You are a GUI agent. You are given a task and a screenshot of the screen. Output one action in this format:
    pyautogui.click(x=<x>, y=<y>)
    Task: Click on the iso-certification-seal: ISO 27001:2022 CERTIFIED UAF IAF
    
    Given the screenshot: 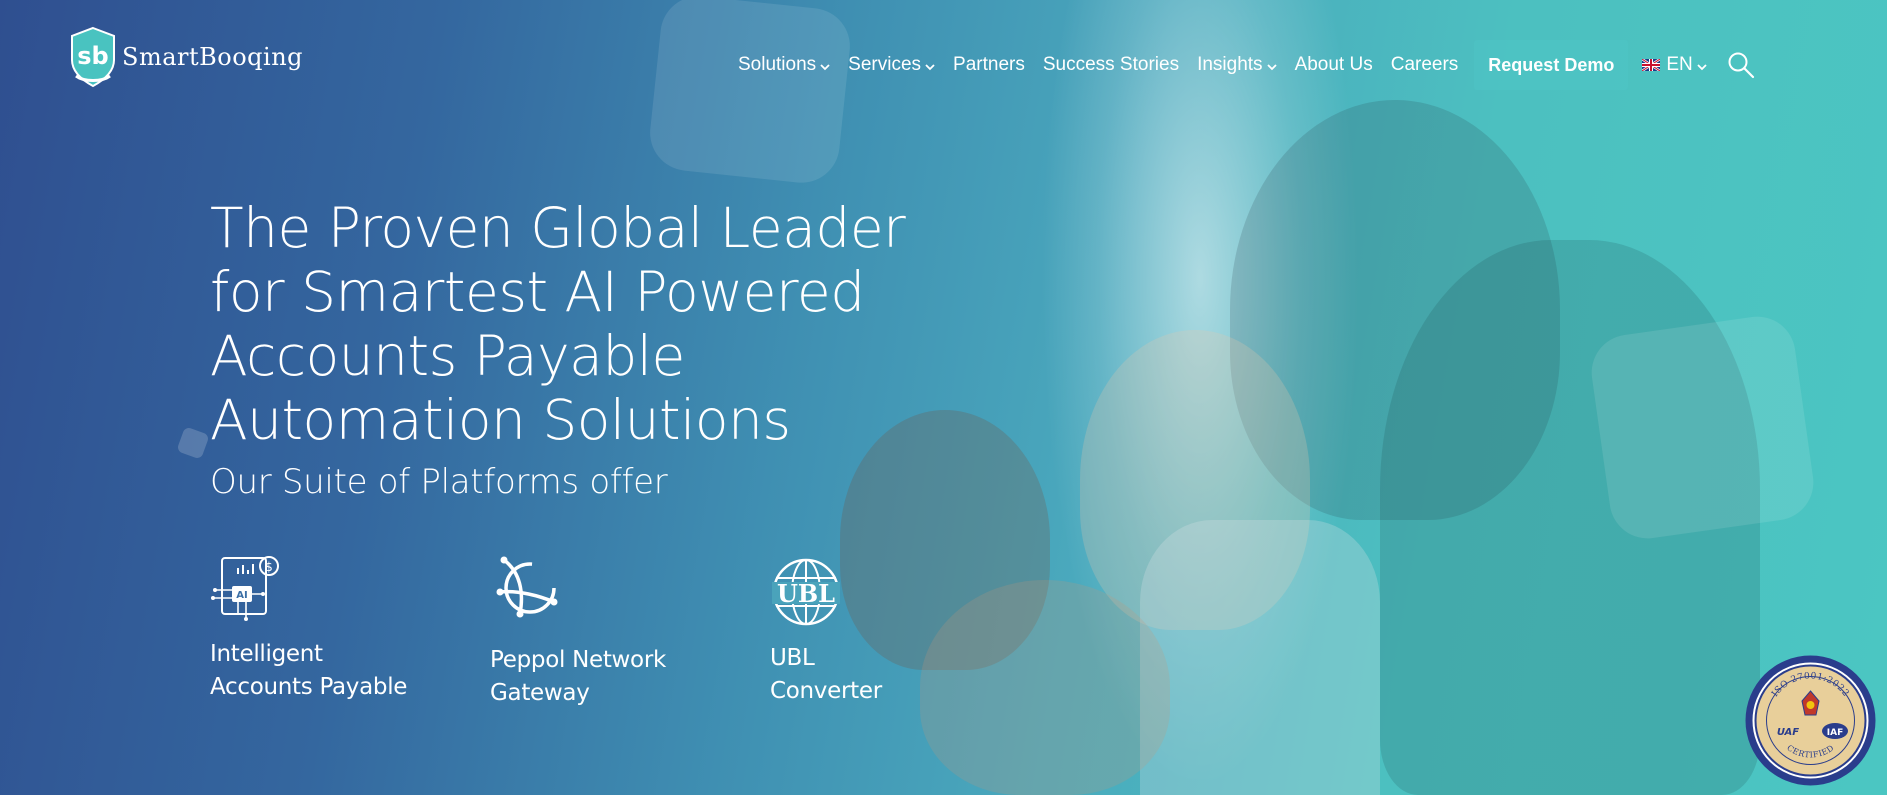 What is the action you would take?
    pyautogui.click(x=1810, y=720)
    